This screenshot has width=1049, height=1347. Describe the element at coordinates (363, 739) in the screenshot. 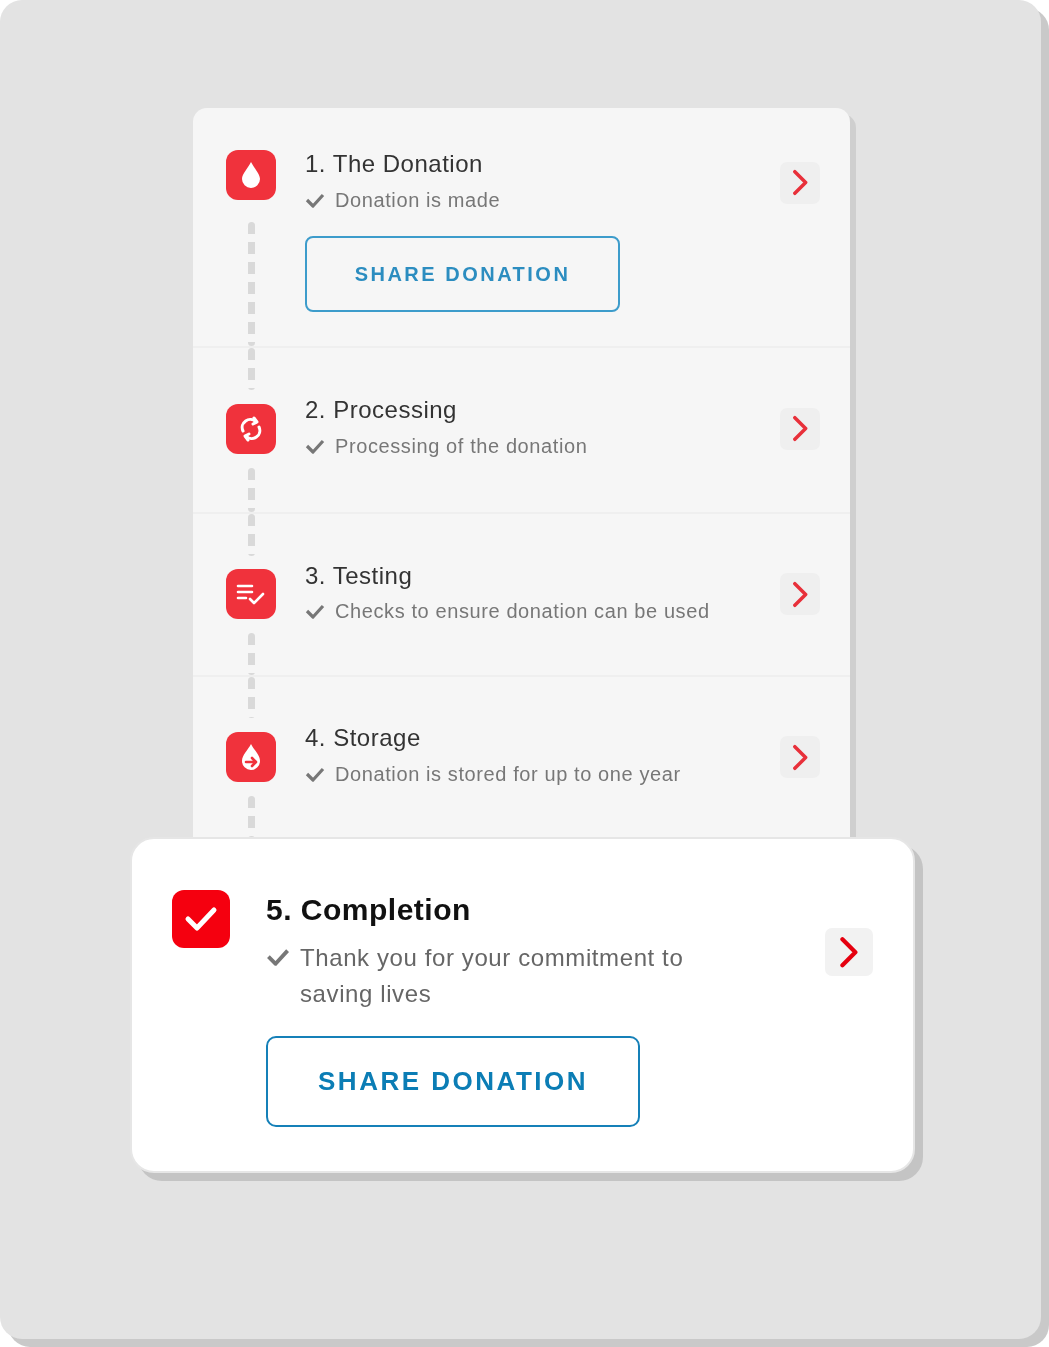

I see `step-title: 4. Storage` at that location.